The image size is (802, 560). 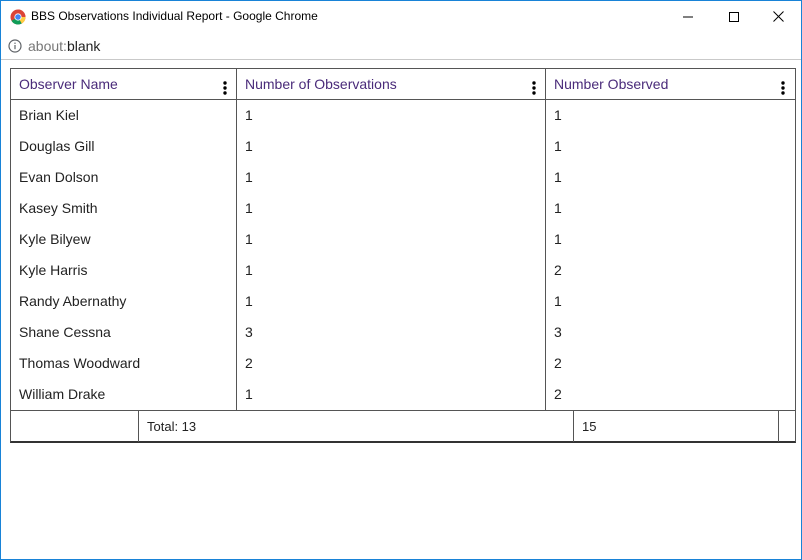 What do you see at coordinates (73, 301) in the screenshot?
I see `cell-observer-name: Randy Abernathy` at bounding box center [73, 301].